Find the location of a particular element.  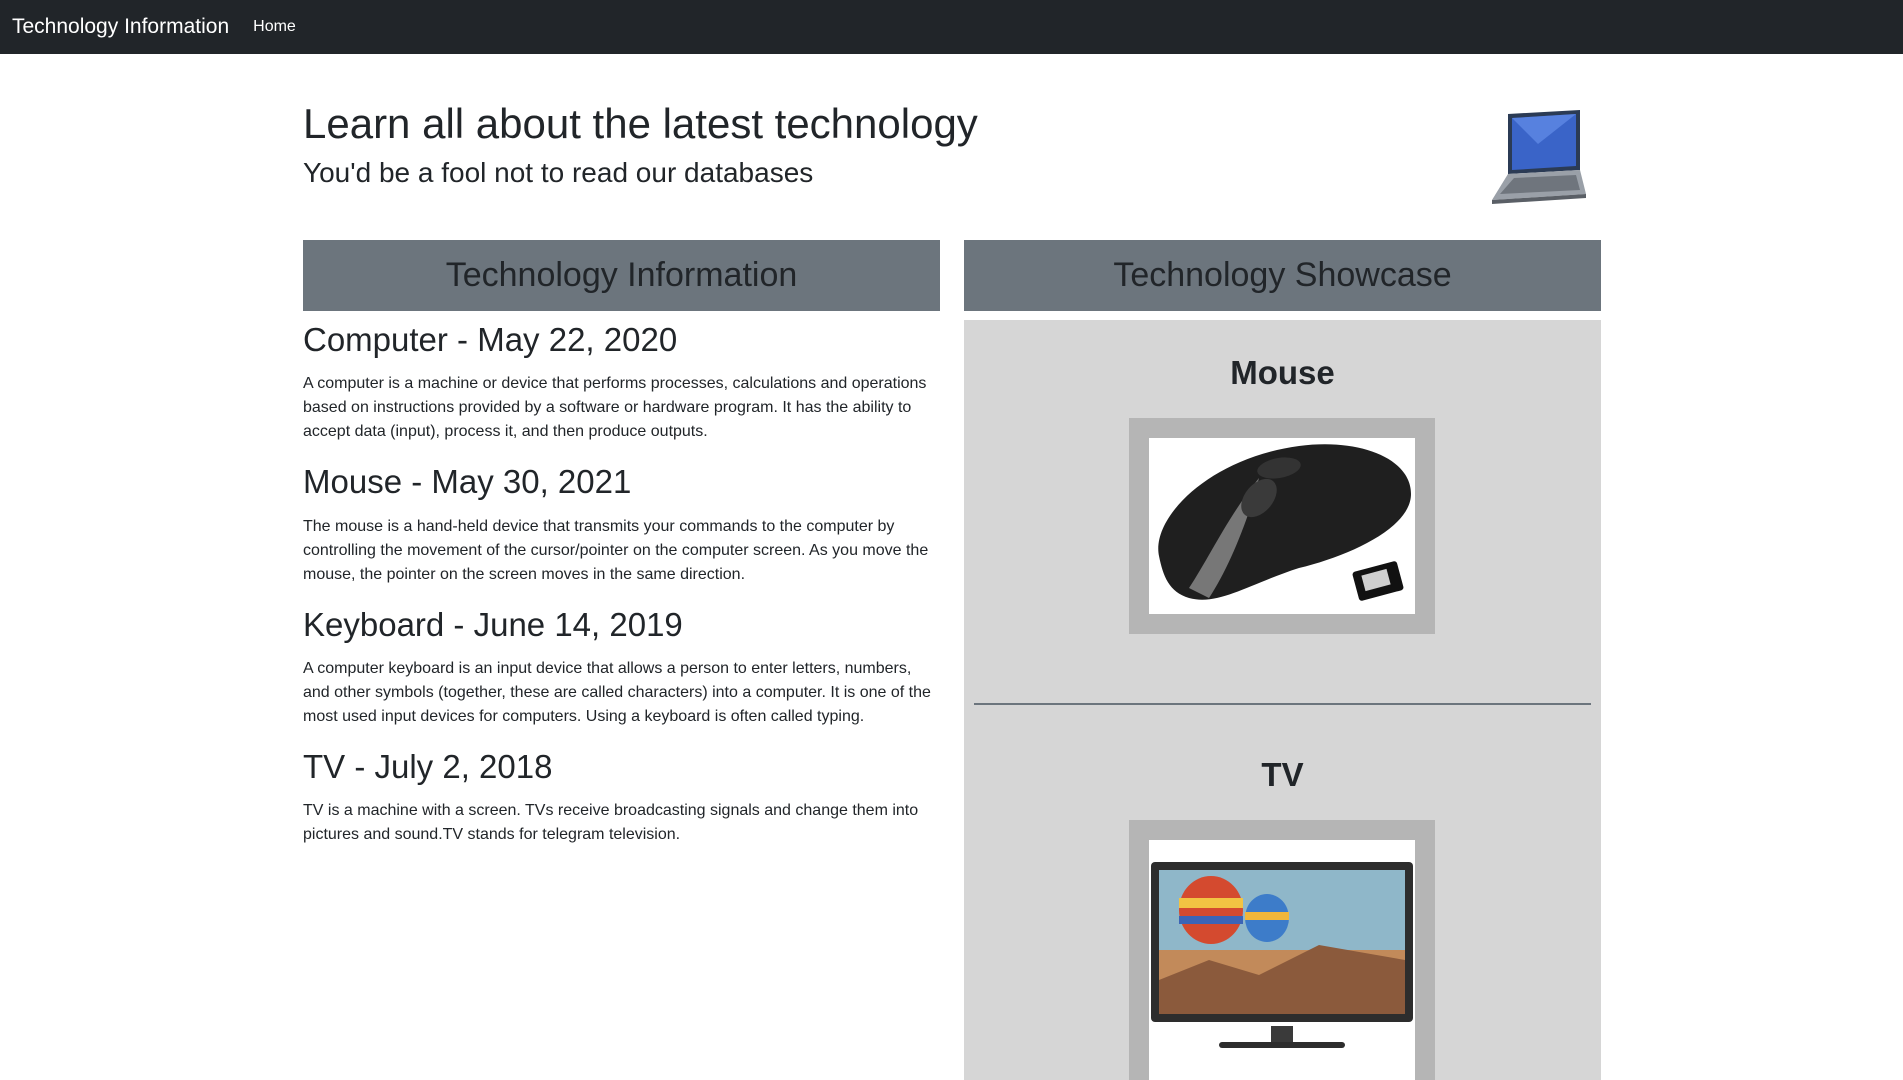

article-title: Keyboard - June 14, 2019 is located at coordinates (493, 624).